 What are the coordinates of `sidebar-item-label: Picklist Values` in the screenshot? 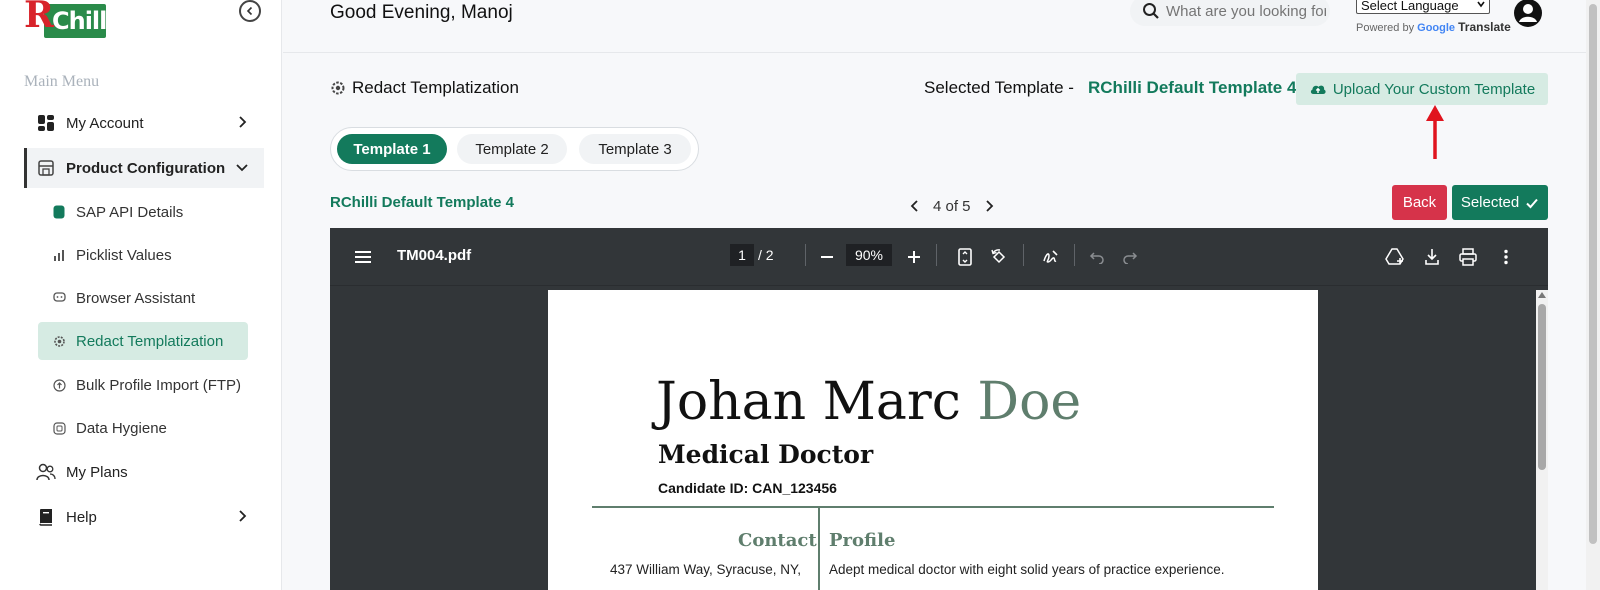 It's located at (124, 255).